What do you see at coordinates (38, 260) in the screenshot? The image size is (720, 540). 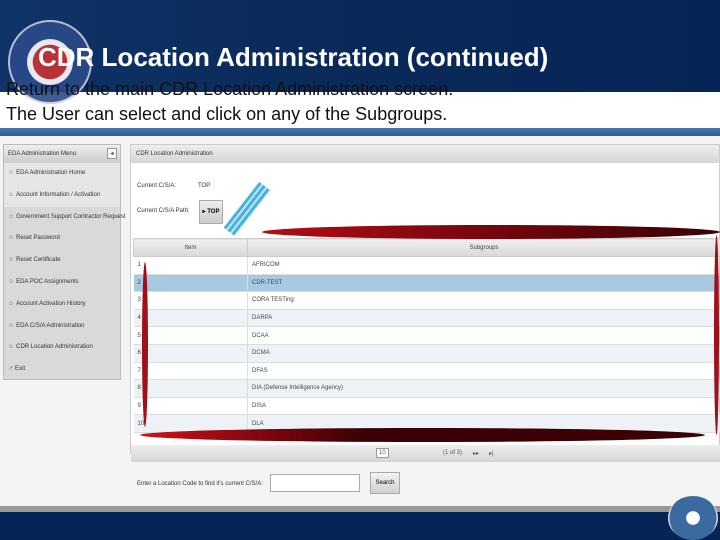 I see `sidebar-item-label: Reset Certificate` at bounding box center [38, 260].